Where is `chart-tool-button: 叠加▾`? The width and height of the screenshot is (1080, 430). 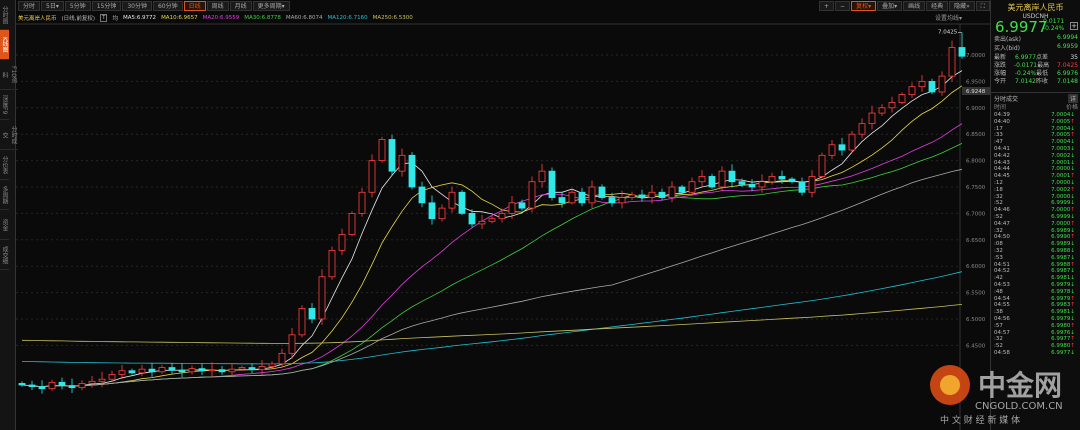
chart-tool-button: 叠加▾ is located at coordinates (890, 6).